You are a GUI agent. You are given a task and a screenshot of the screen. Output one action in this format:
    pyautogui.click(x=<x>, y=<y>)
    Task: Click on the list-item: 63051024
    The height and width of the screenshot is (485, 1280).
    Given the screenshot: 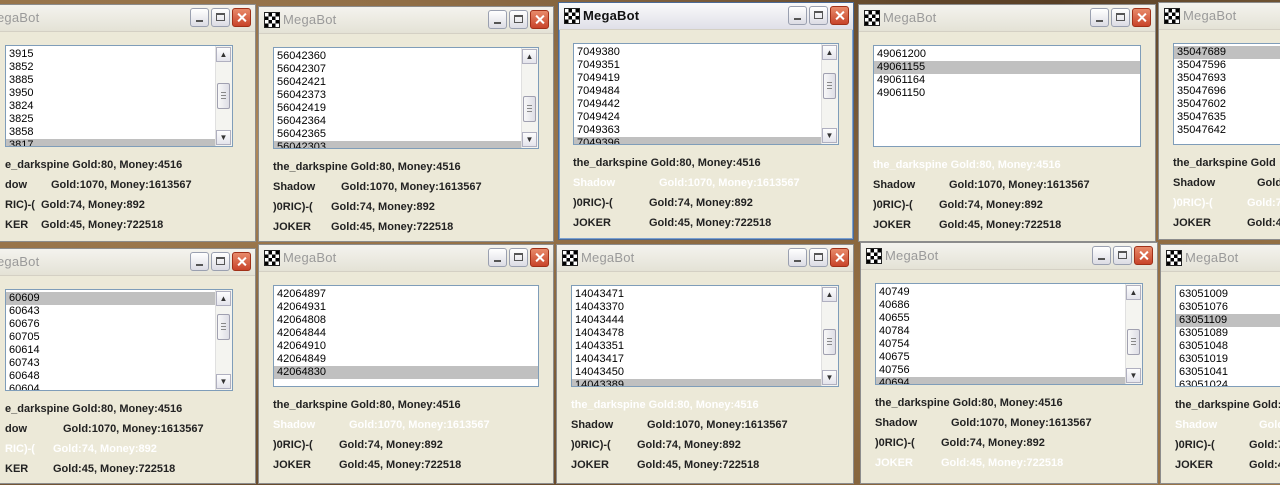 What is the action you would take?
    pyautogui.click(x=1228, y=382)
    